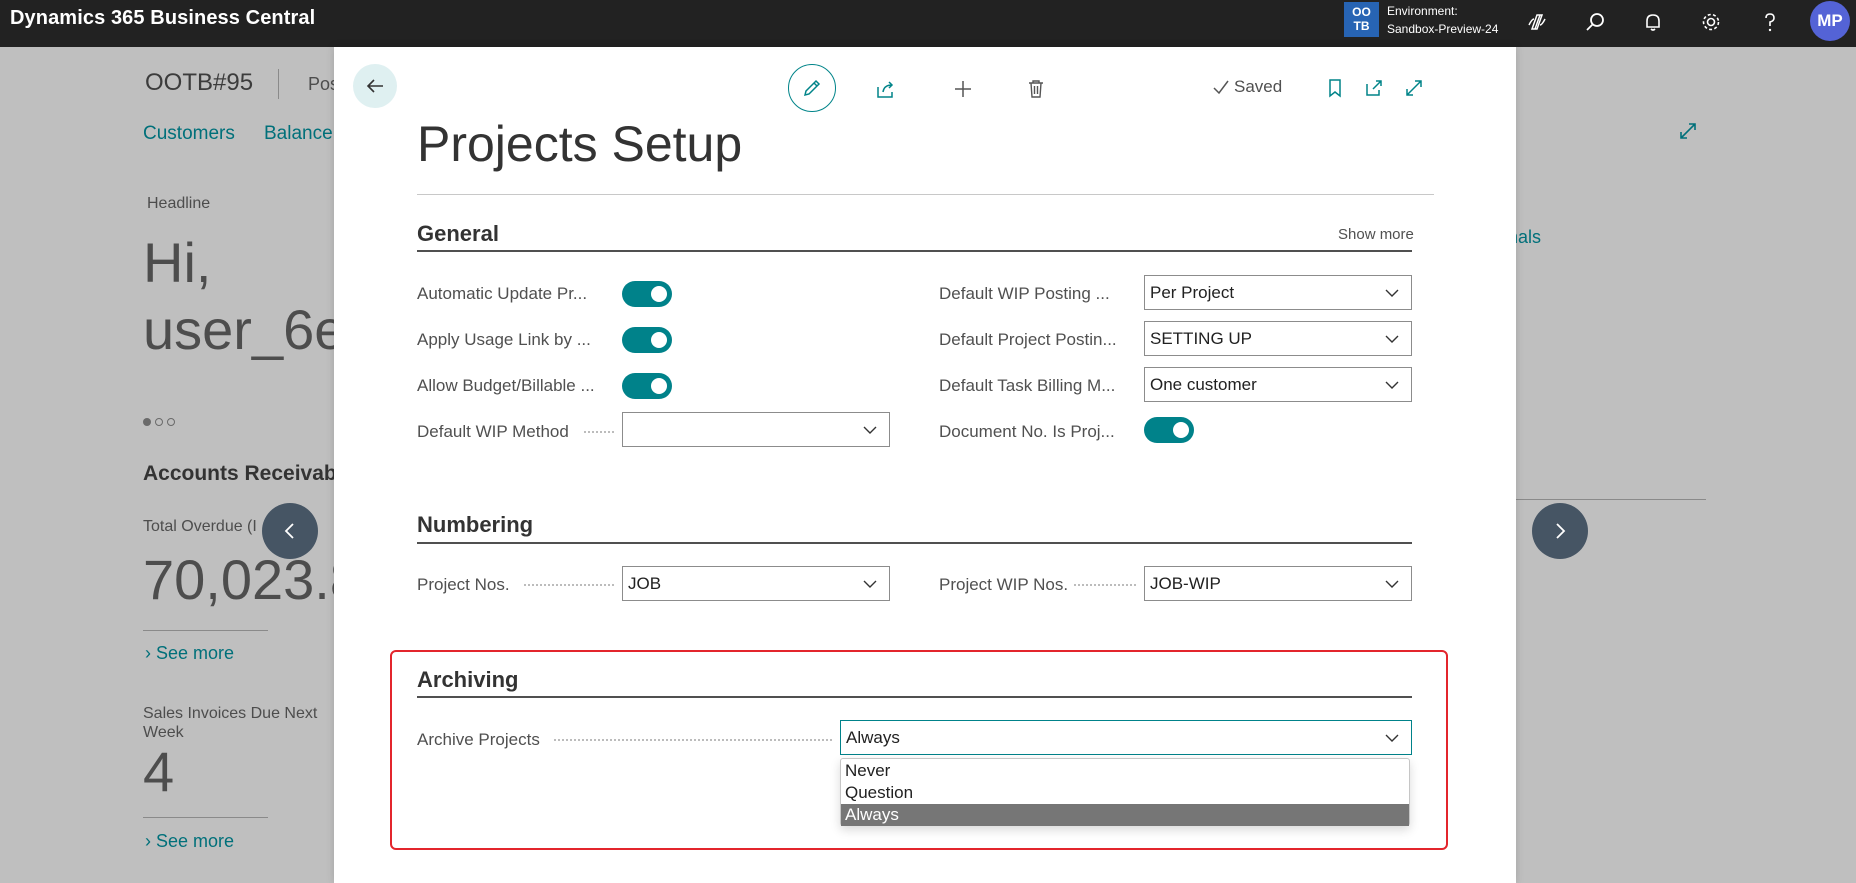 This screenshot has height=883, width=1856. Describe the element at coordinates (177, 262) in the screenshot. I see `greeting-line1: Hi,` at that location.